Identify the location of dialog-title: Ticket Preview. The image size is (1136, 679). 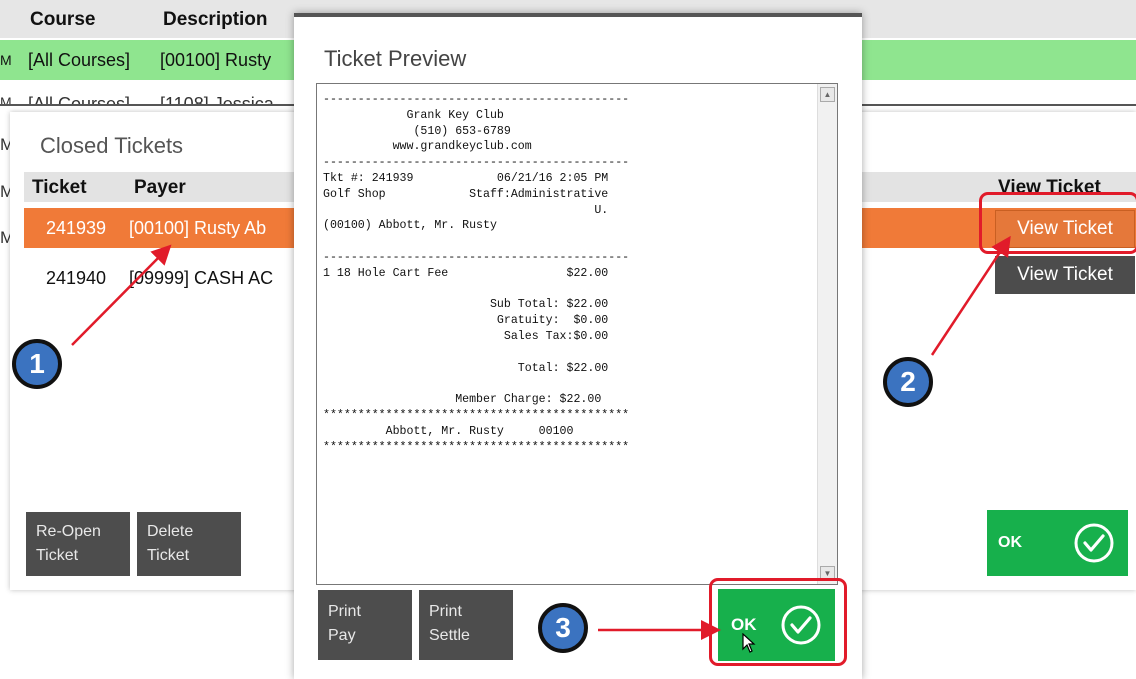
(395, 58).